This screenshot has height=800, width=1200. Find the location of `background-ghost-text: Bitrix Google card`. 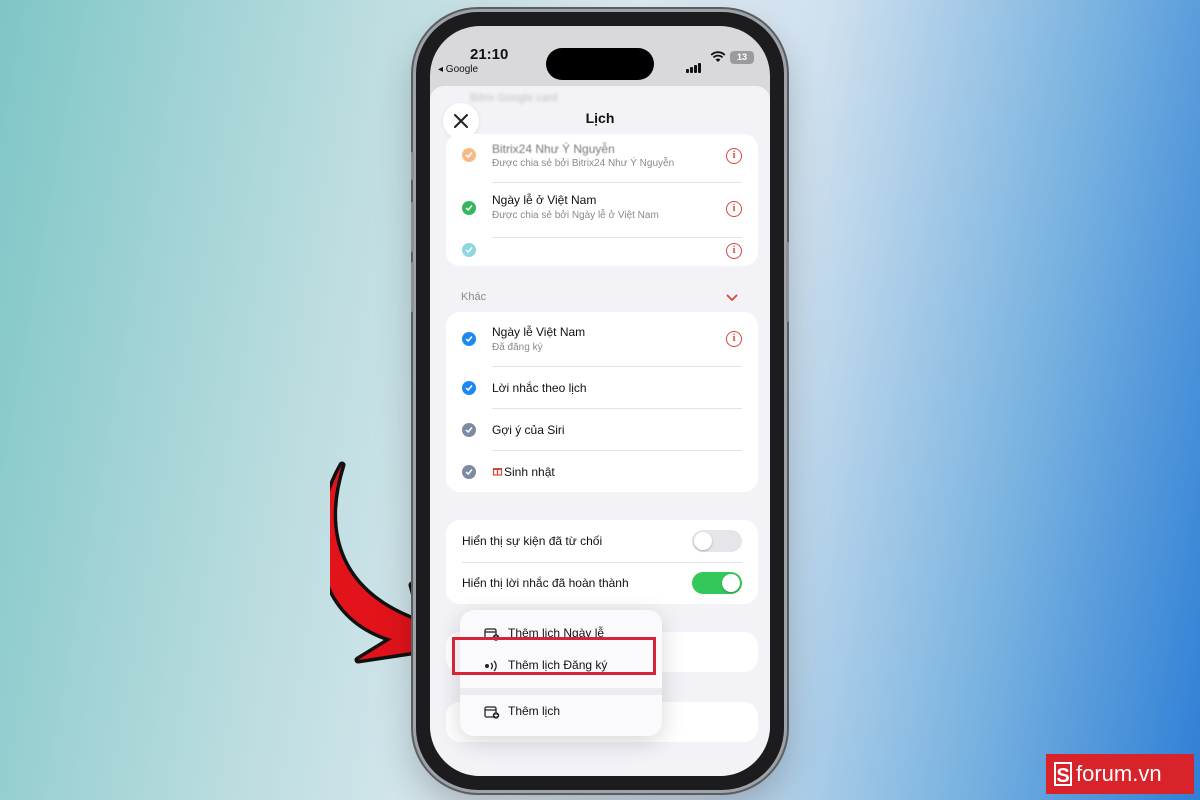

background-ghost-text: Bitrix Google card is located at coordinates (514, 98).